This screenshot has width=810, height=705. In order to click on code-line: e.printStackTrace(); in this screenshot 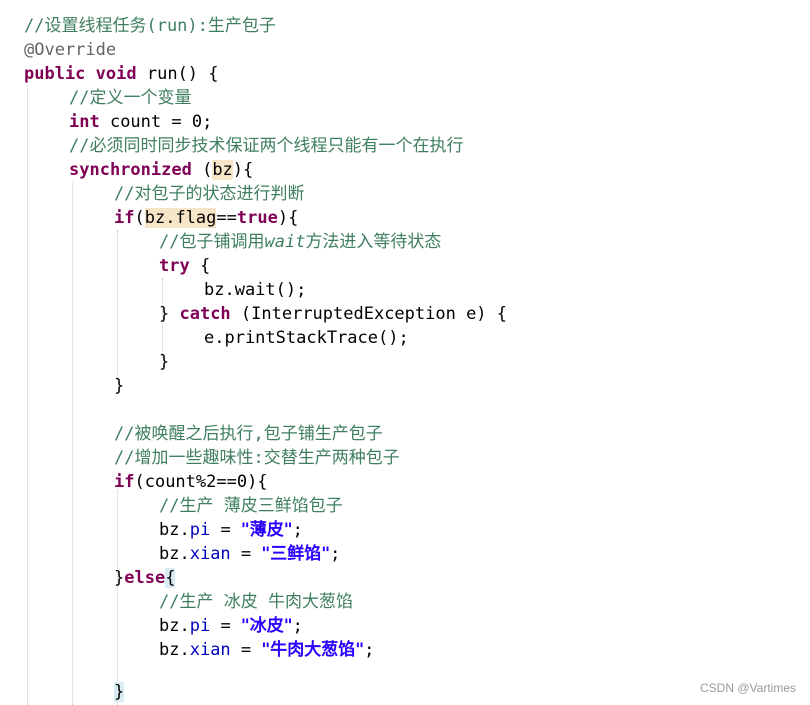, I will do `click(306, 338)`.